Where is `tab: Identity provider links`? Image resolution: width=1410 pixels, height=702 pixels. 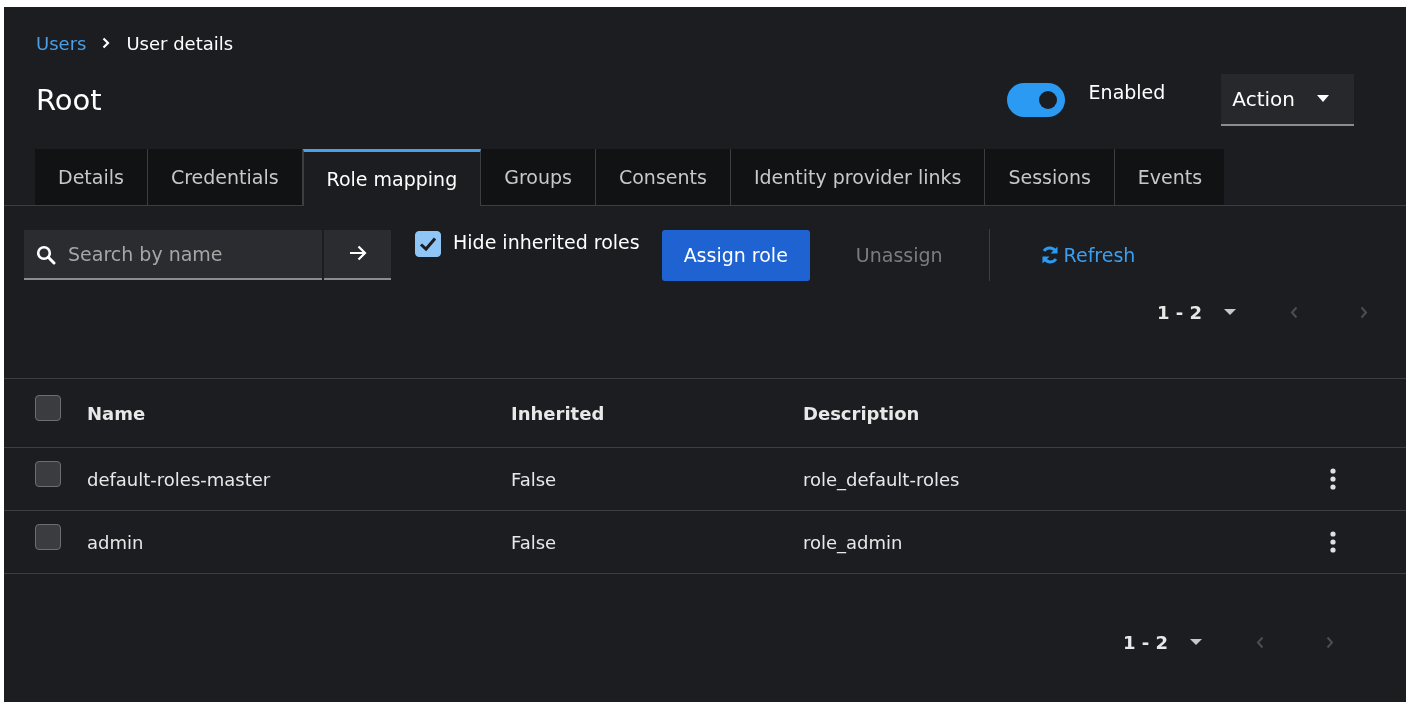 tab: Identity provider links is located at coordinates (858, 177).